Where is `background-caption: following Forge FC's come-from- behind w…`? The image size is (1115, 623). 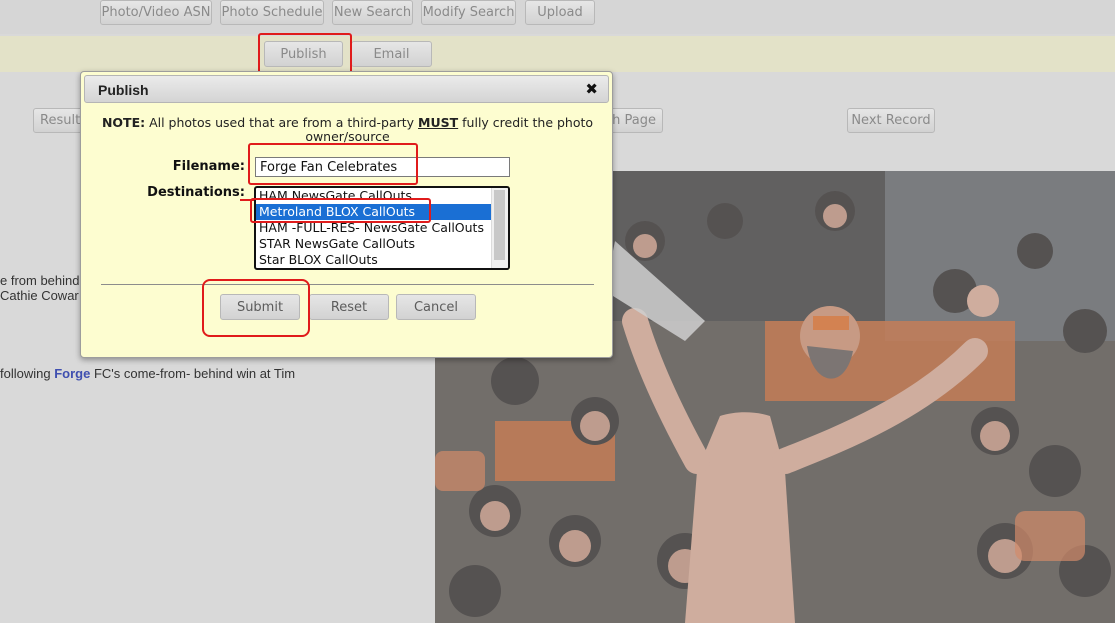
background-caption: following Forge FC's come-from- behind w… is located at coordinates (147, 373).